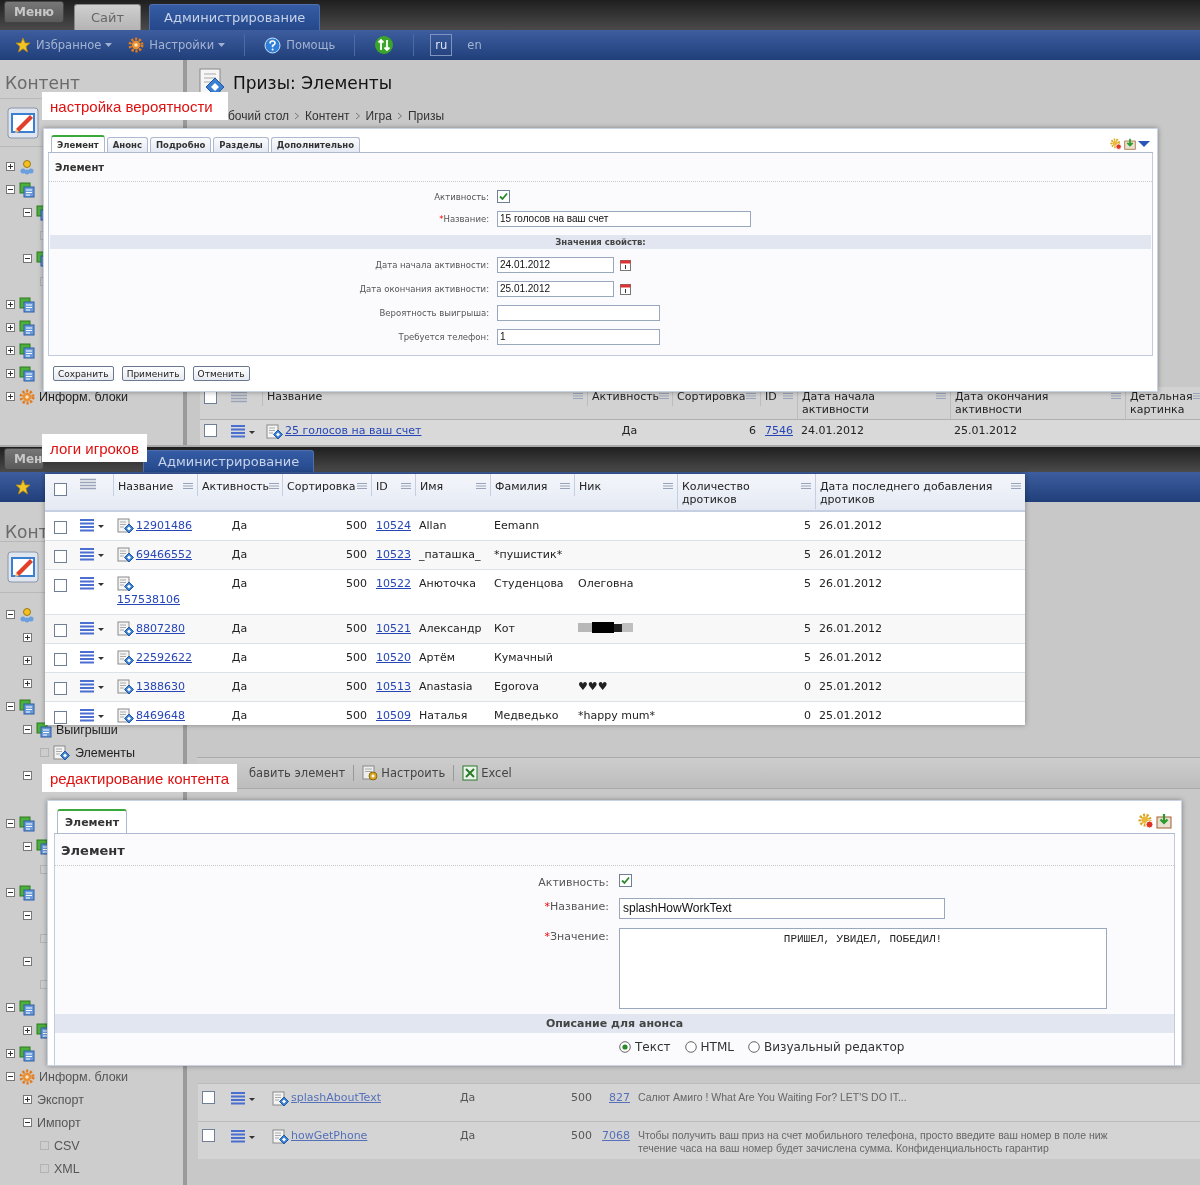  I want to click on id-link: 10521, so click(393, 629).